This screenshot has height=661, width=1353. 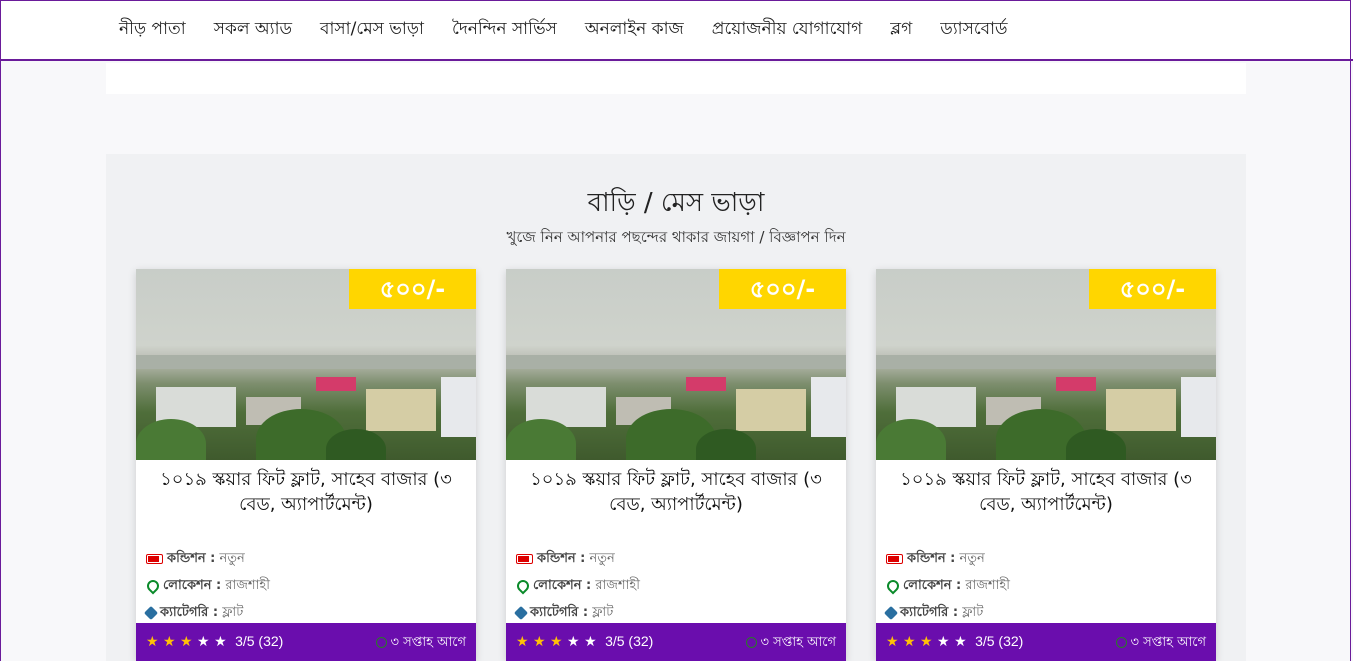 What do you see at coordinates (676, 78) in the screenshot?
I see `banner-strip` at bounding box center [676, 78].